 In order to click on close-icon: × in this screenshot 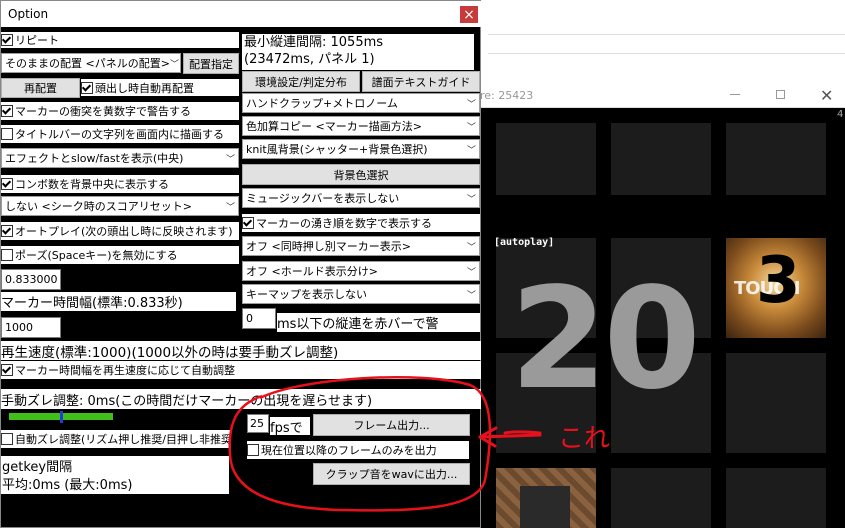, I will do `click(469, 14)`.